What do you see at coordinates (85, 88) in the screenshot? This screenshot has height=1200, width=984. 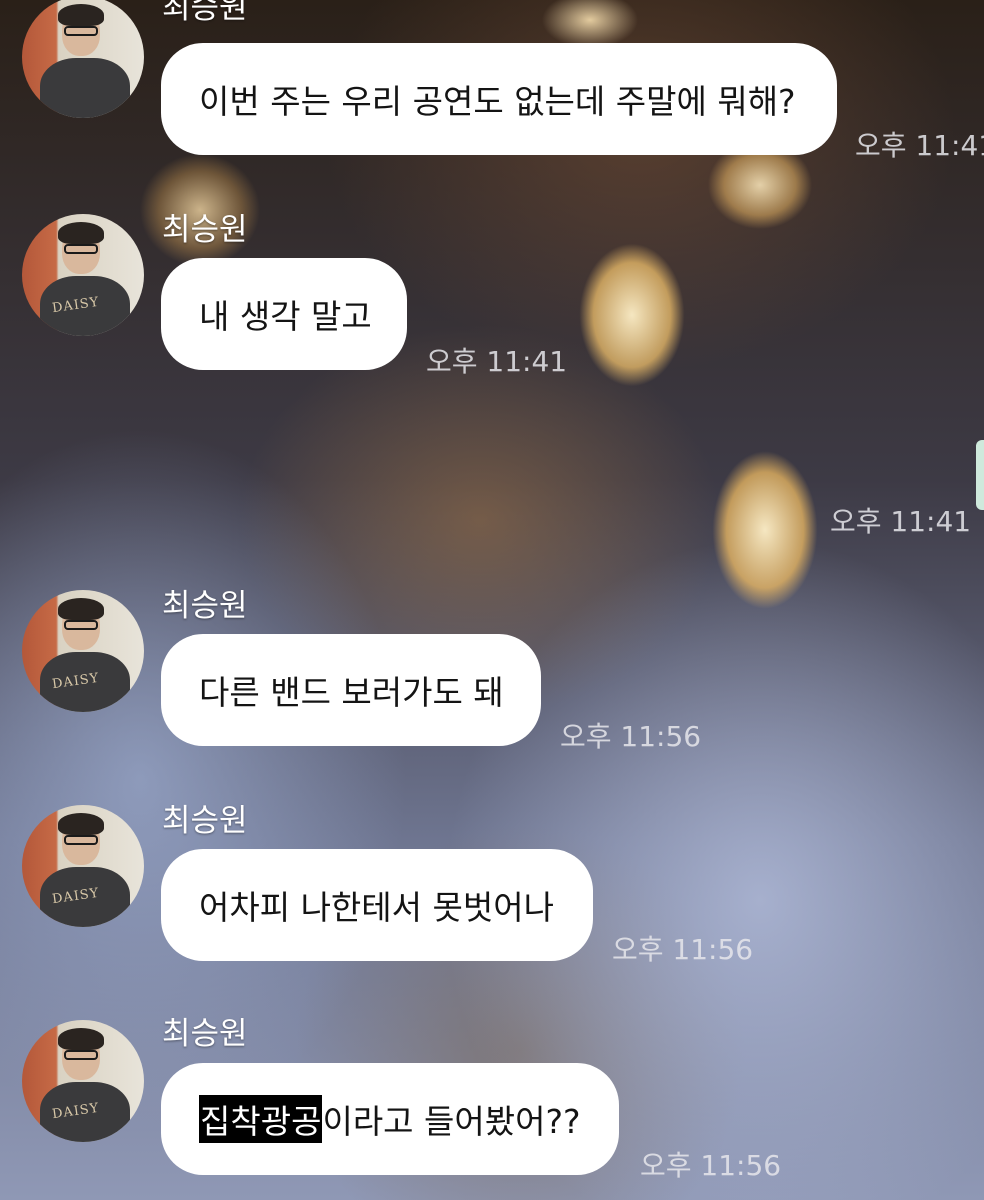 I see `avatar-shirt` at bounding box center [85, 88].